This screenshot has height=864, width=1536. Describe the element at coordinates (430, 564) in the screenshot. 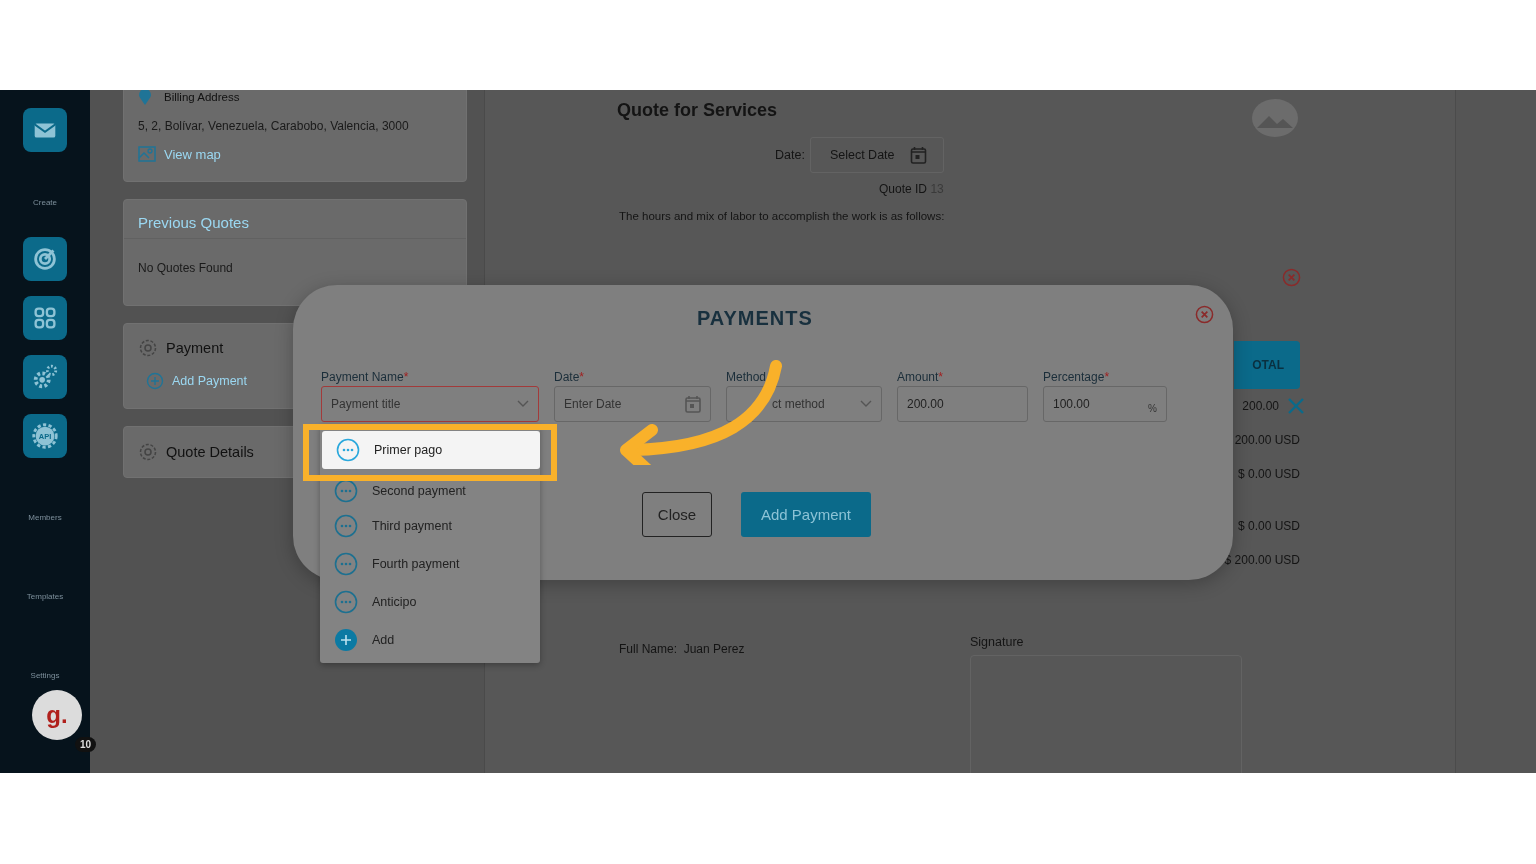

I see `dropdown-option: Fourth payment` at that location.